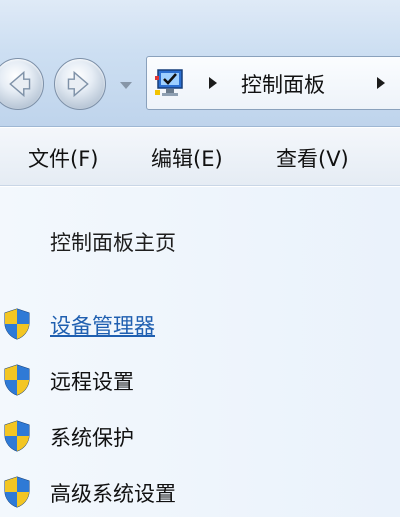 The width and height of the screenshot is (400, 517). Describe the element at coordinates (312, 158) in the screenshot. I see `menu-view: 查看(V)` at that location.